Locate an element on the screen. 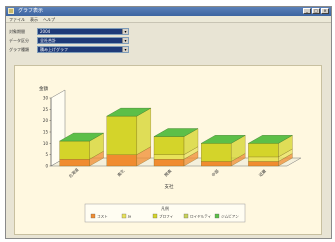  y-tick-label: 0 is located at coordinates (46, 166).